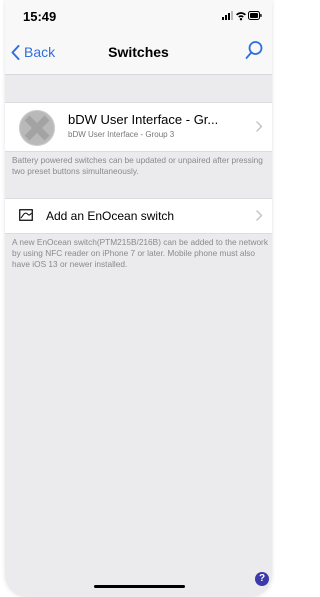 This screenshot has height=597, width=320. What do you see at coordinates (138, 15) in the screenshot?
I see `status-bar: 15:49` at bounding box center [138, 15].